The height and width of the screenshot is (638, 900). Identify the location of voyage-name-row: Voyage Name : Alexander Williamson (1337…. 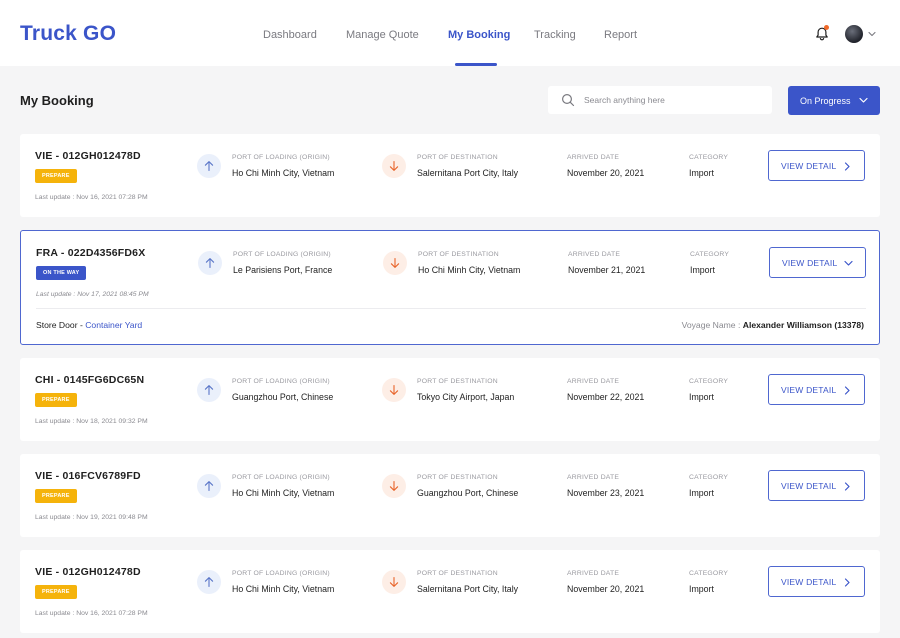
(773, 325).